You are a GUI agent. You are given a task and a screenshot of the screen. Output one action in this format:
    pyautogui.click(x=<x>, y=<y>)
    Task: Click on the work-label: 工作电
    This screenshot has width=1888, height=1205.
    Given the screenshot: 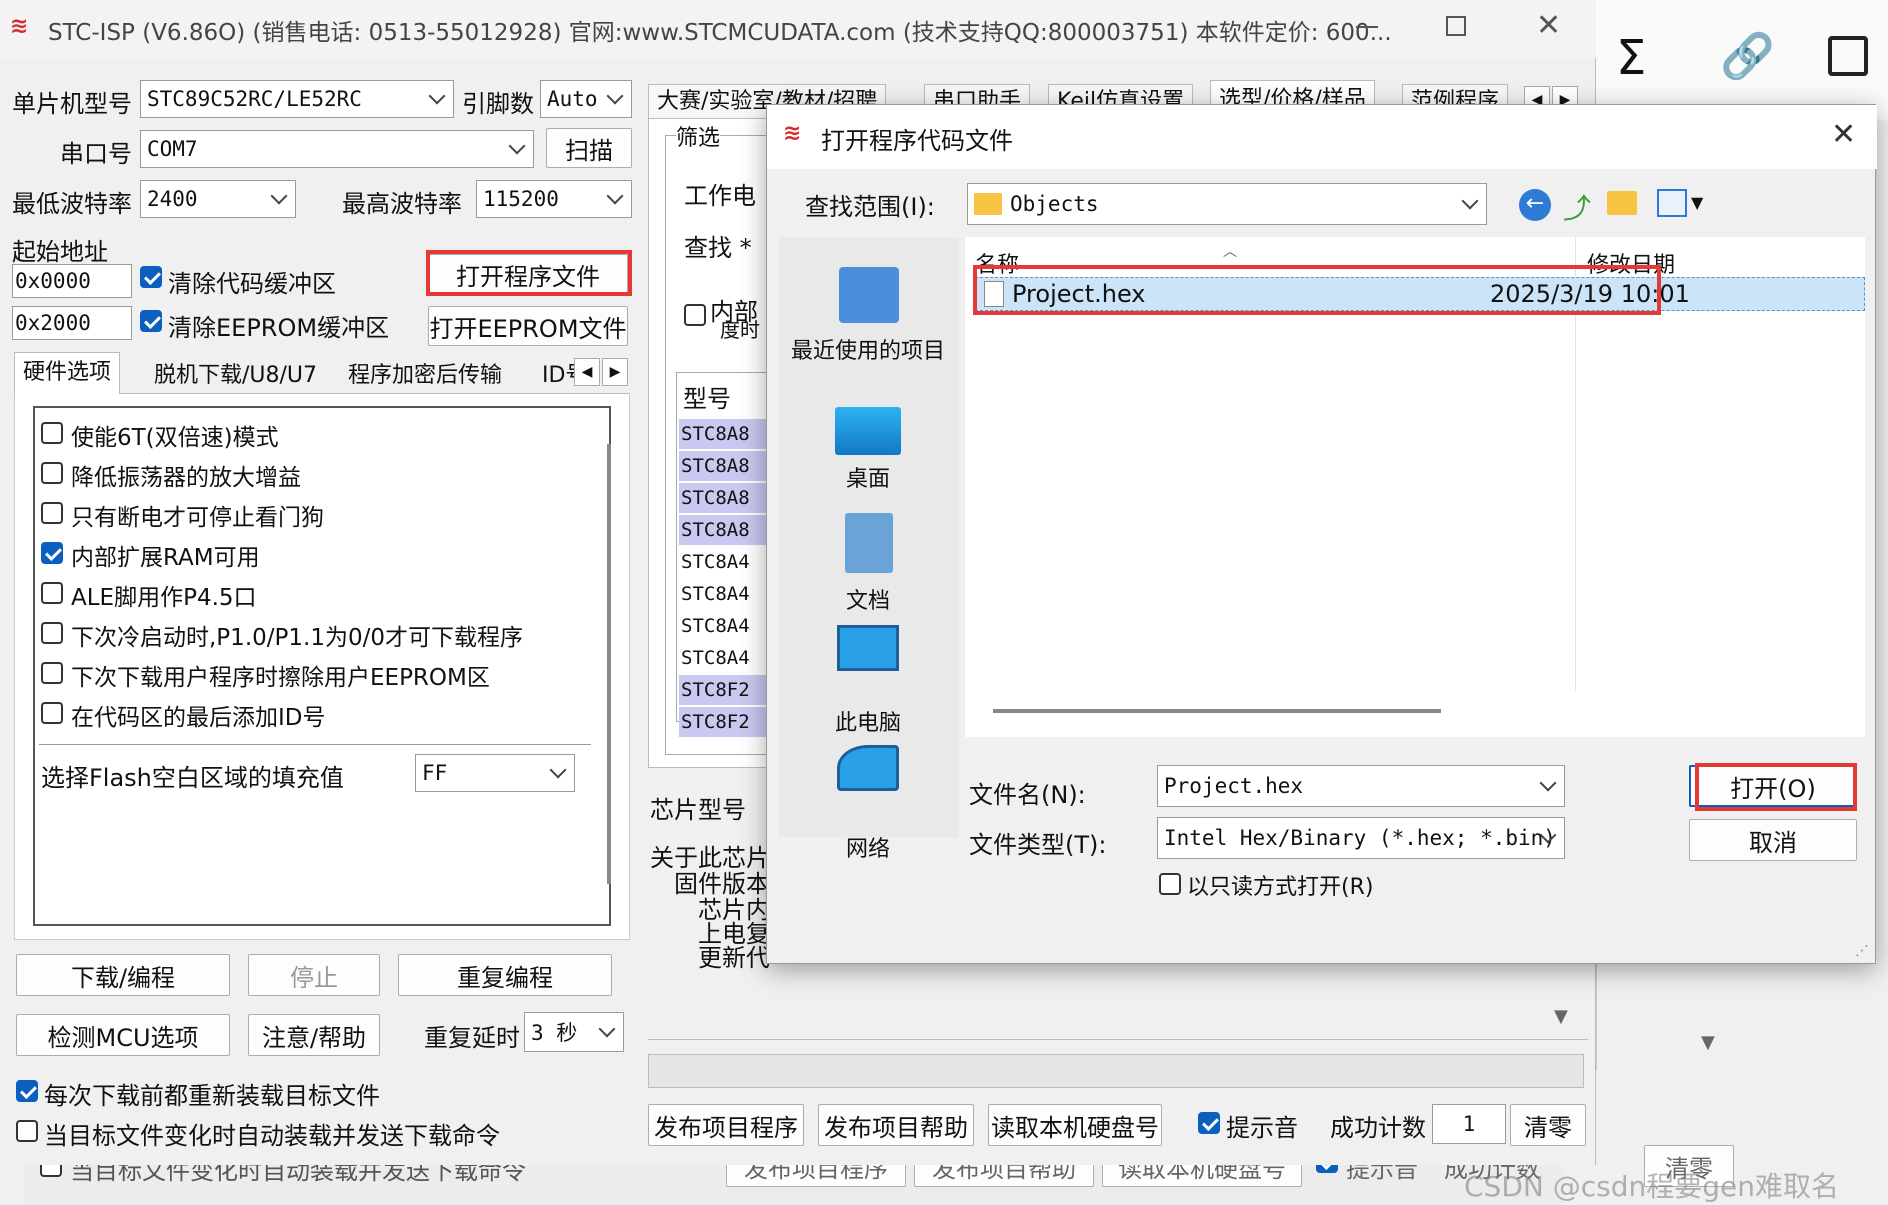 What is the action you would take?
    pyautogui.click(x=720, y=196)
    